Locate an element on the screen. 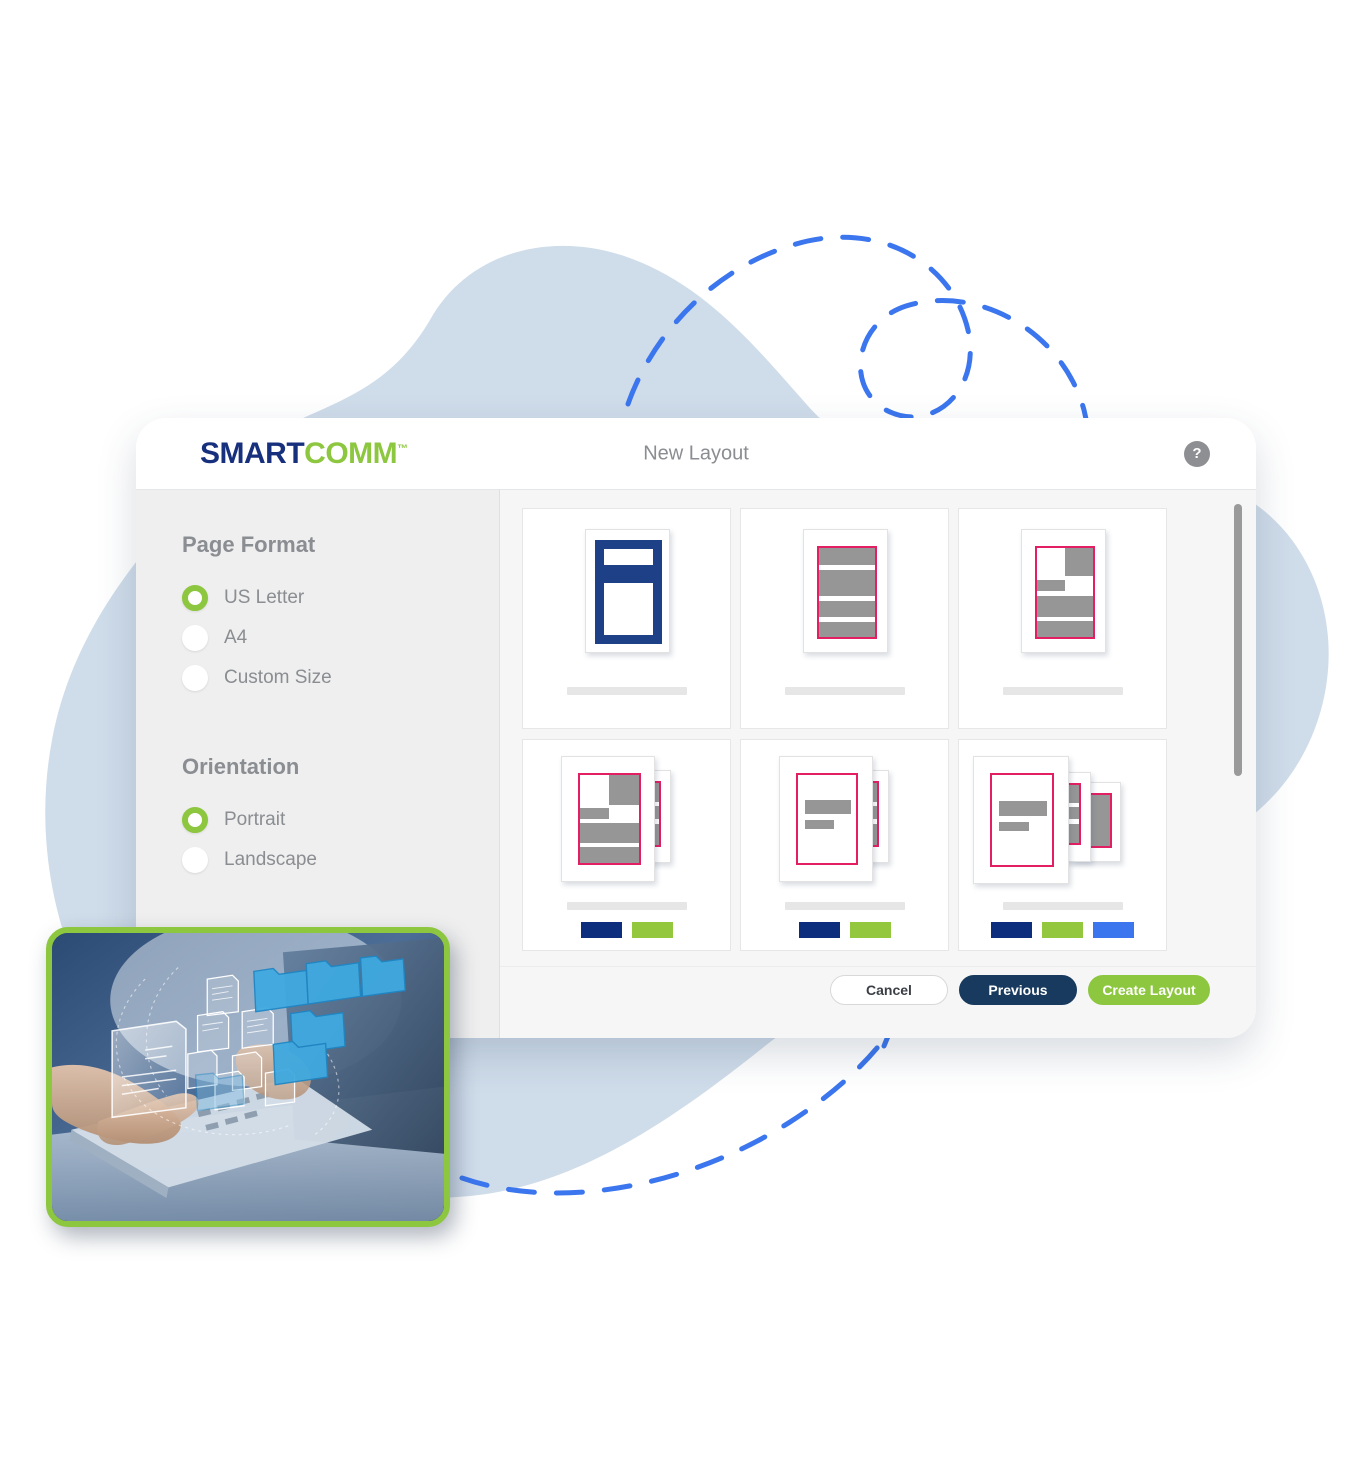  gallery-scrollbar is located at coordinates (1238, 754).